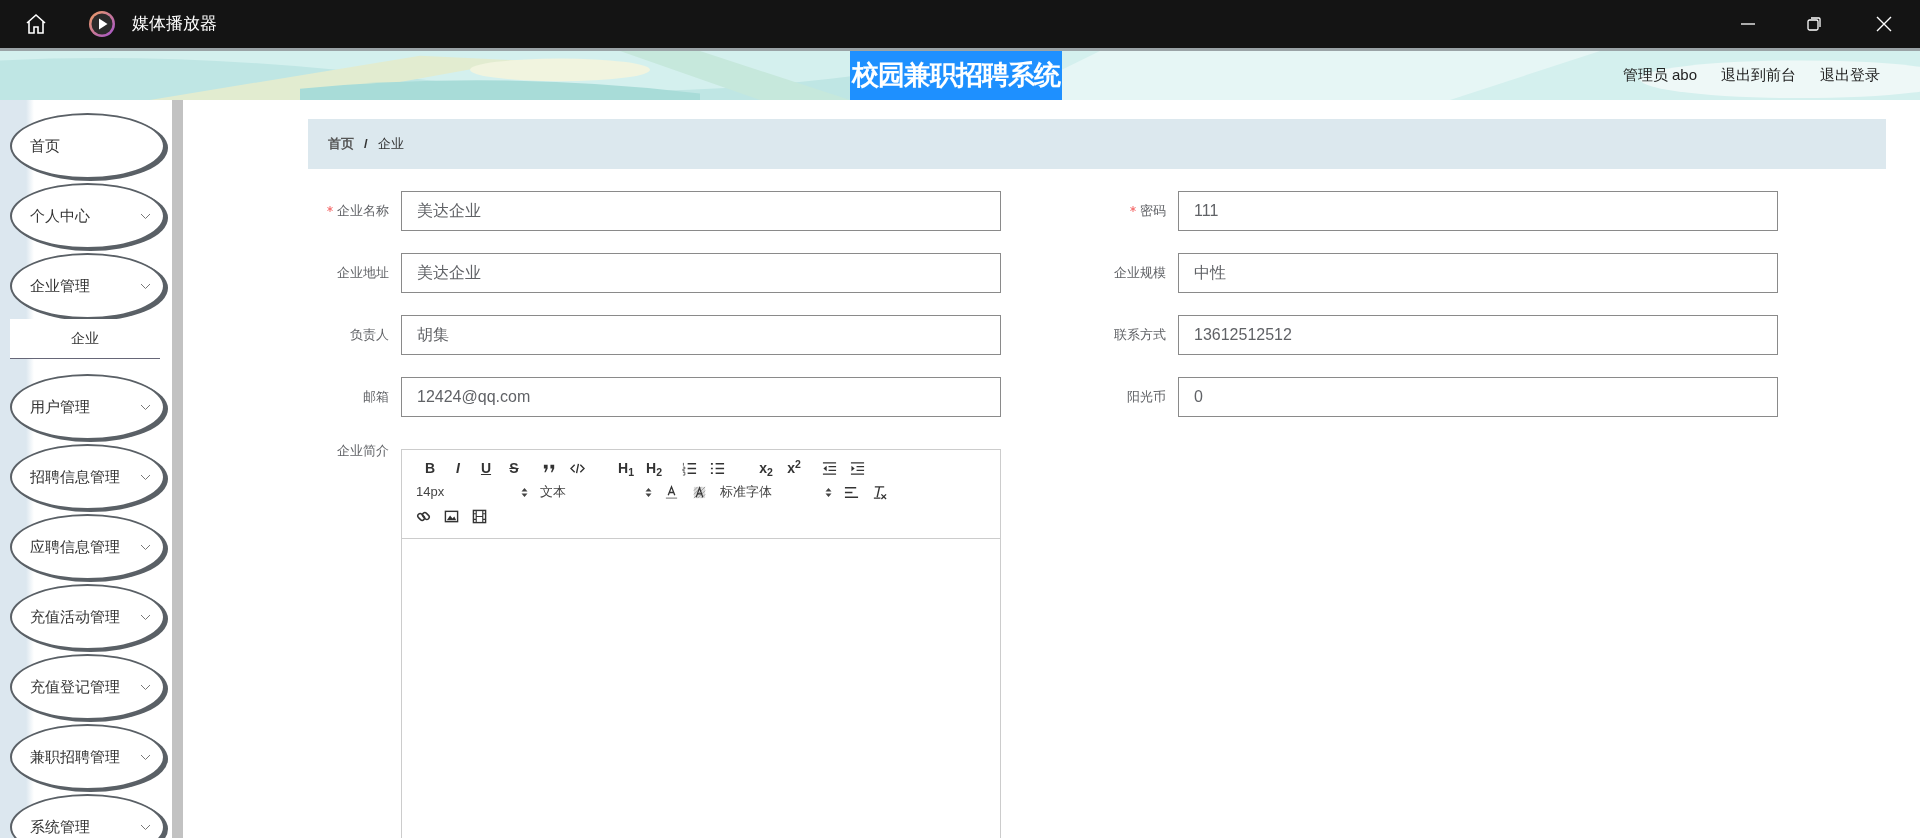  I want to click on input-field: 0, so click(1478, 397).